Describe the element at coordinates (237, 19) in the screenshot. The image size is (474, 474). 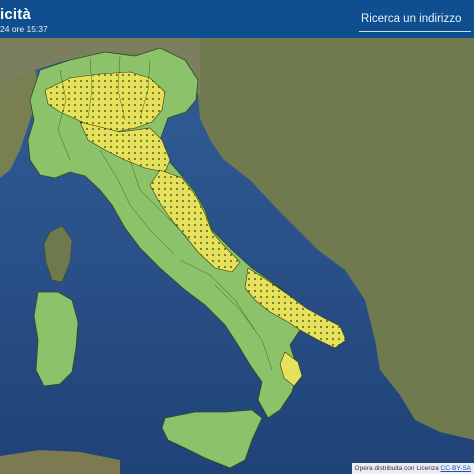
I see `top-bar: icità 24 ore 15:37 Ricerca un indirizzo` at that location.